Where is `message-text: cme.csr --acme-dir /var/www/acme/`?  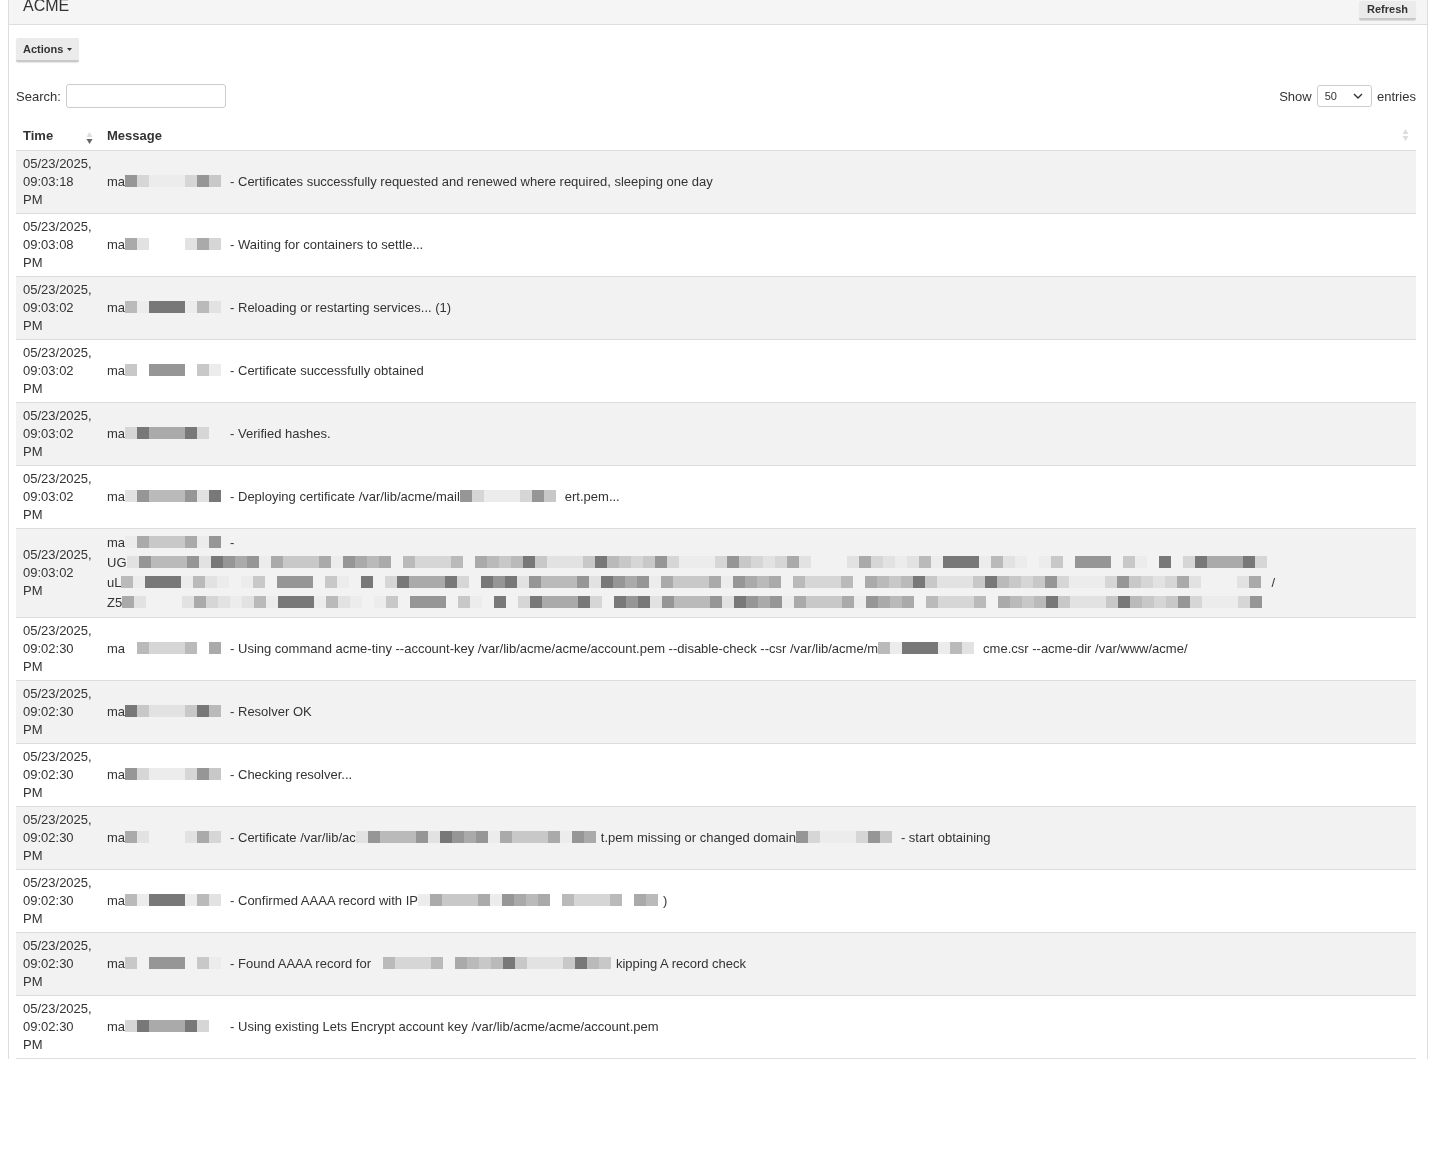 message-text: cme.csr --acme-dir /var/www/acme/ is located at coordinates (1085, 648).